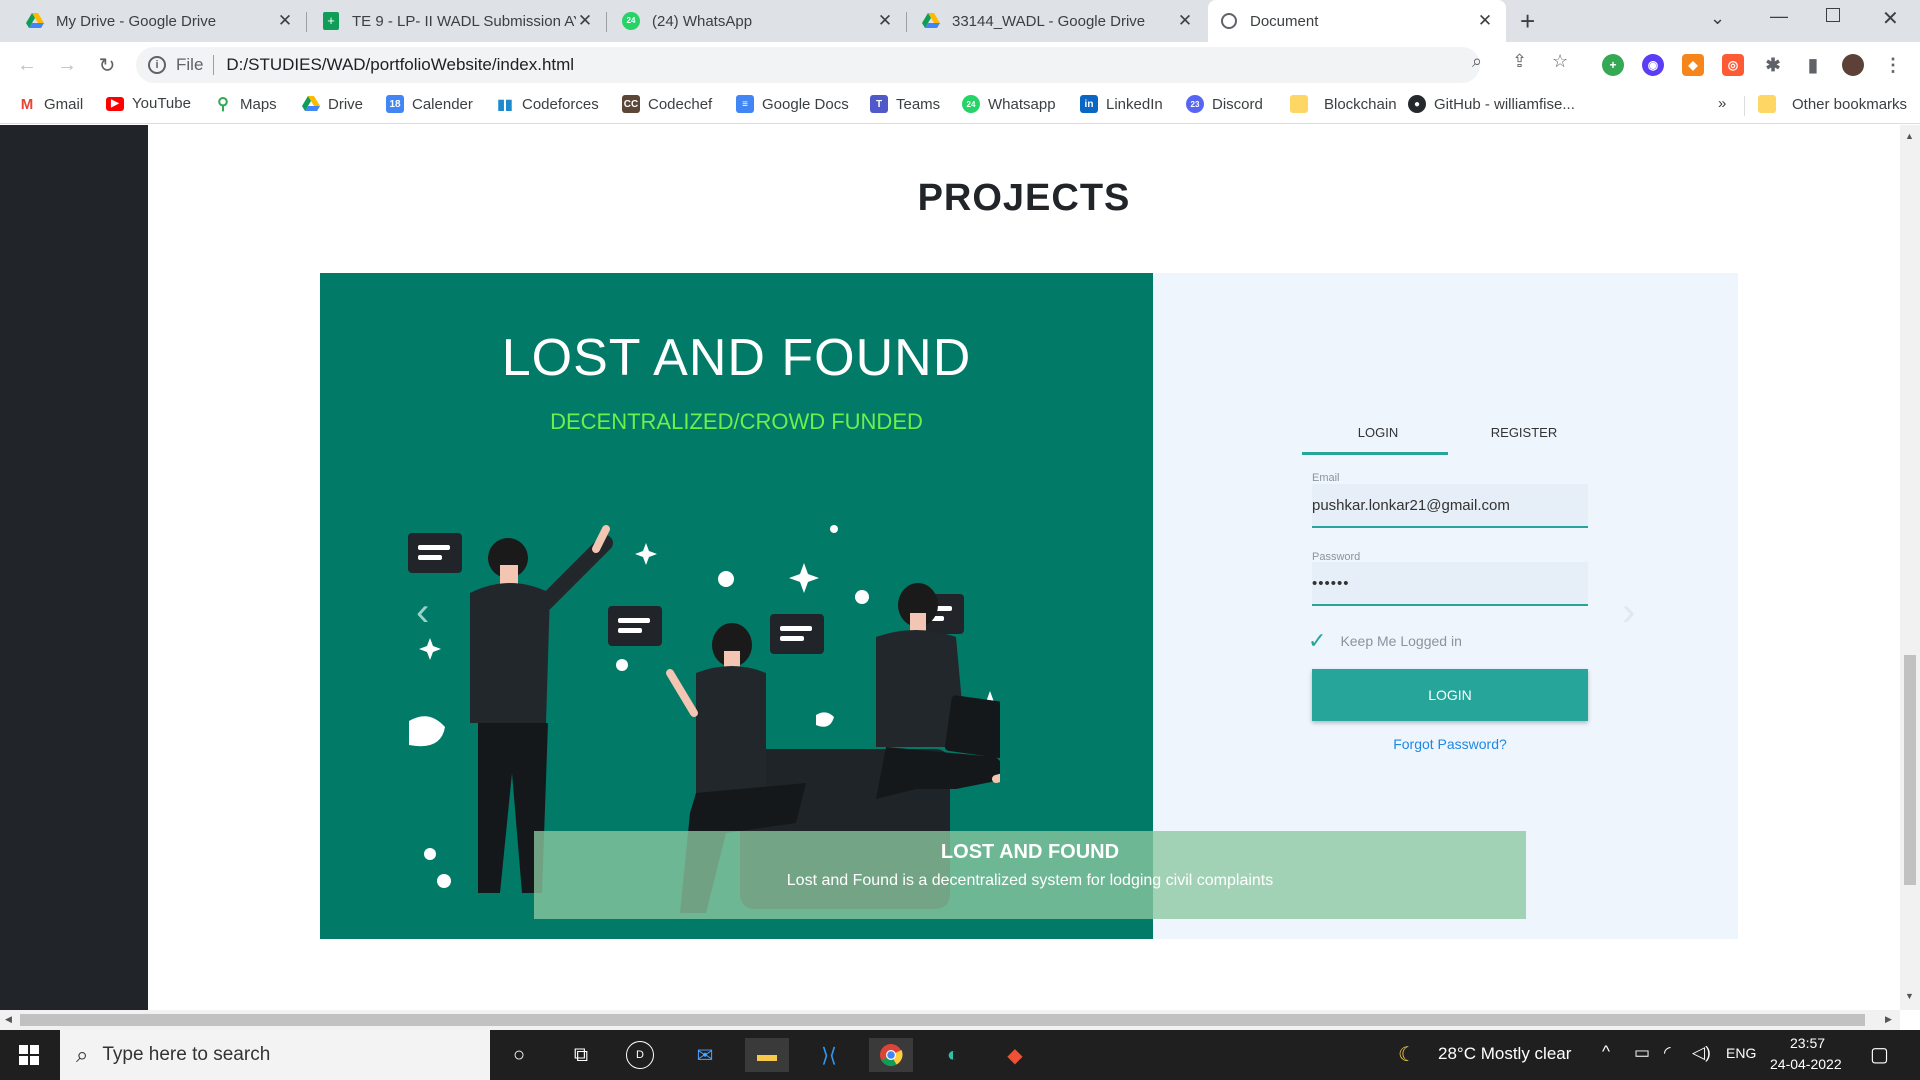 This screenshot has height=1080, width=1920. Describe the element at coordinates (1910, 567) in the screenshot. I see `vertical-scrollbar: ▲ ▼` at that location.